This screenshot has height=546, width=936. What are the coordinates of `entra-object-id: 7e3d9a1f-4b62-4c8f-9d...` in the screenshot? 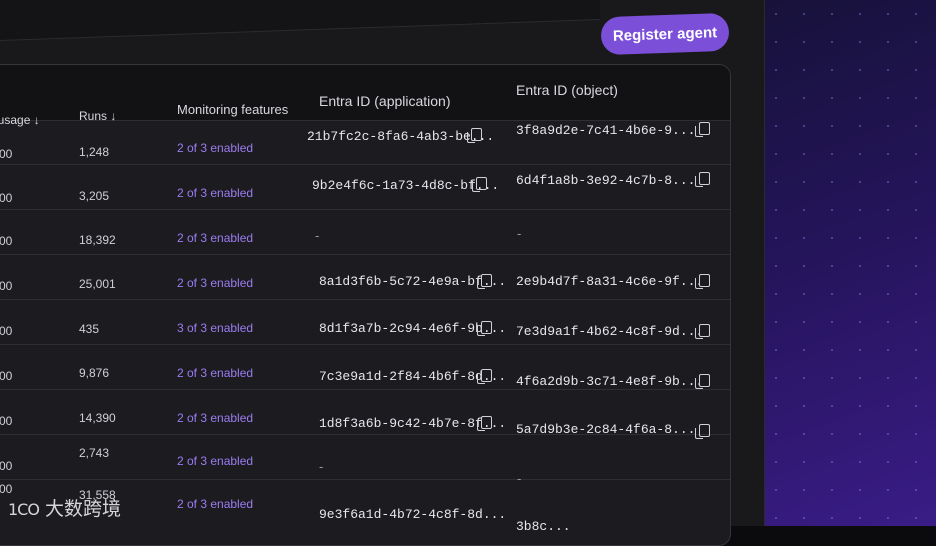 It's located at (610, 331).